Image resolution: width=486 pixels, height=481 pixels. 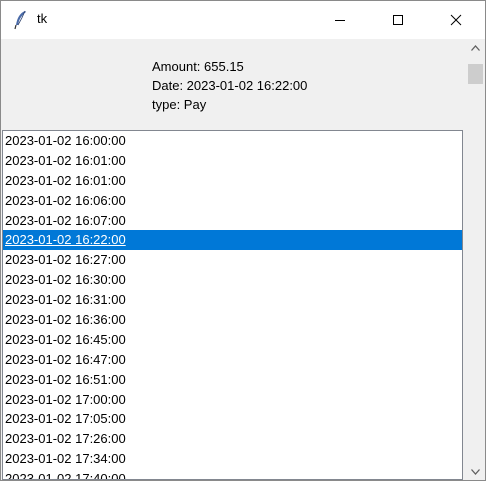 I want to click on list-item: 2023-01-02 16:47:00, so click(x=232, y=360).